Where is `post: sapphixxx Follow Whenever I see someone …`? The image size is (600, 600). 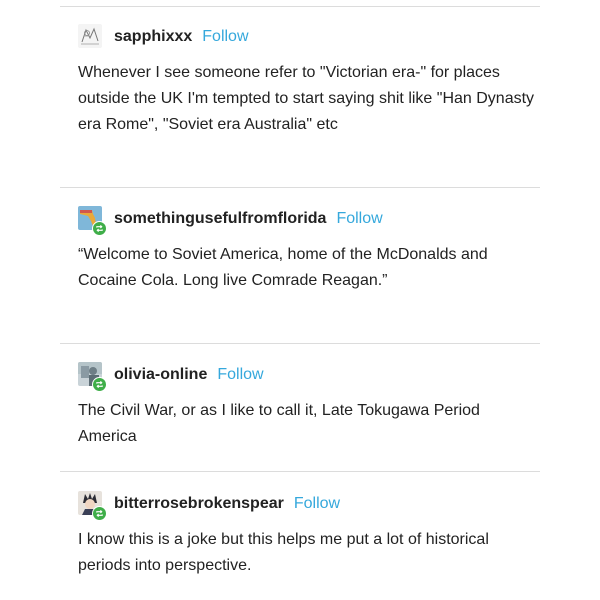 post: sapphixxx Follow Whenever I see someone … is located at coordinates (309, 81).